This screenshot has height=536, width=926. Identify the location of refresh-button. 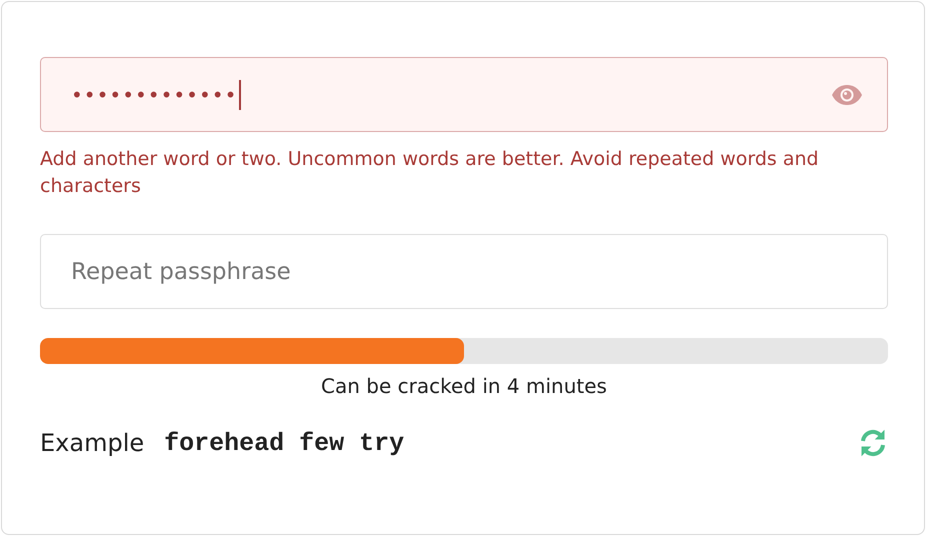
(873, 443).